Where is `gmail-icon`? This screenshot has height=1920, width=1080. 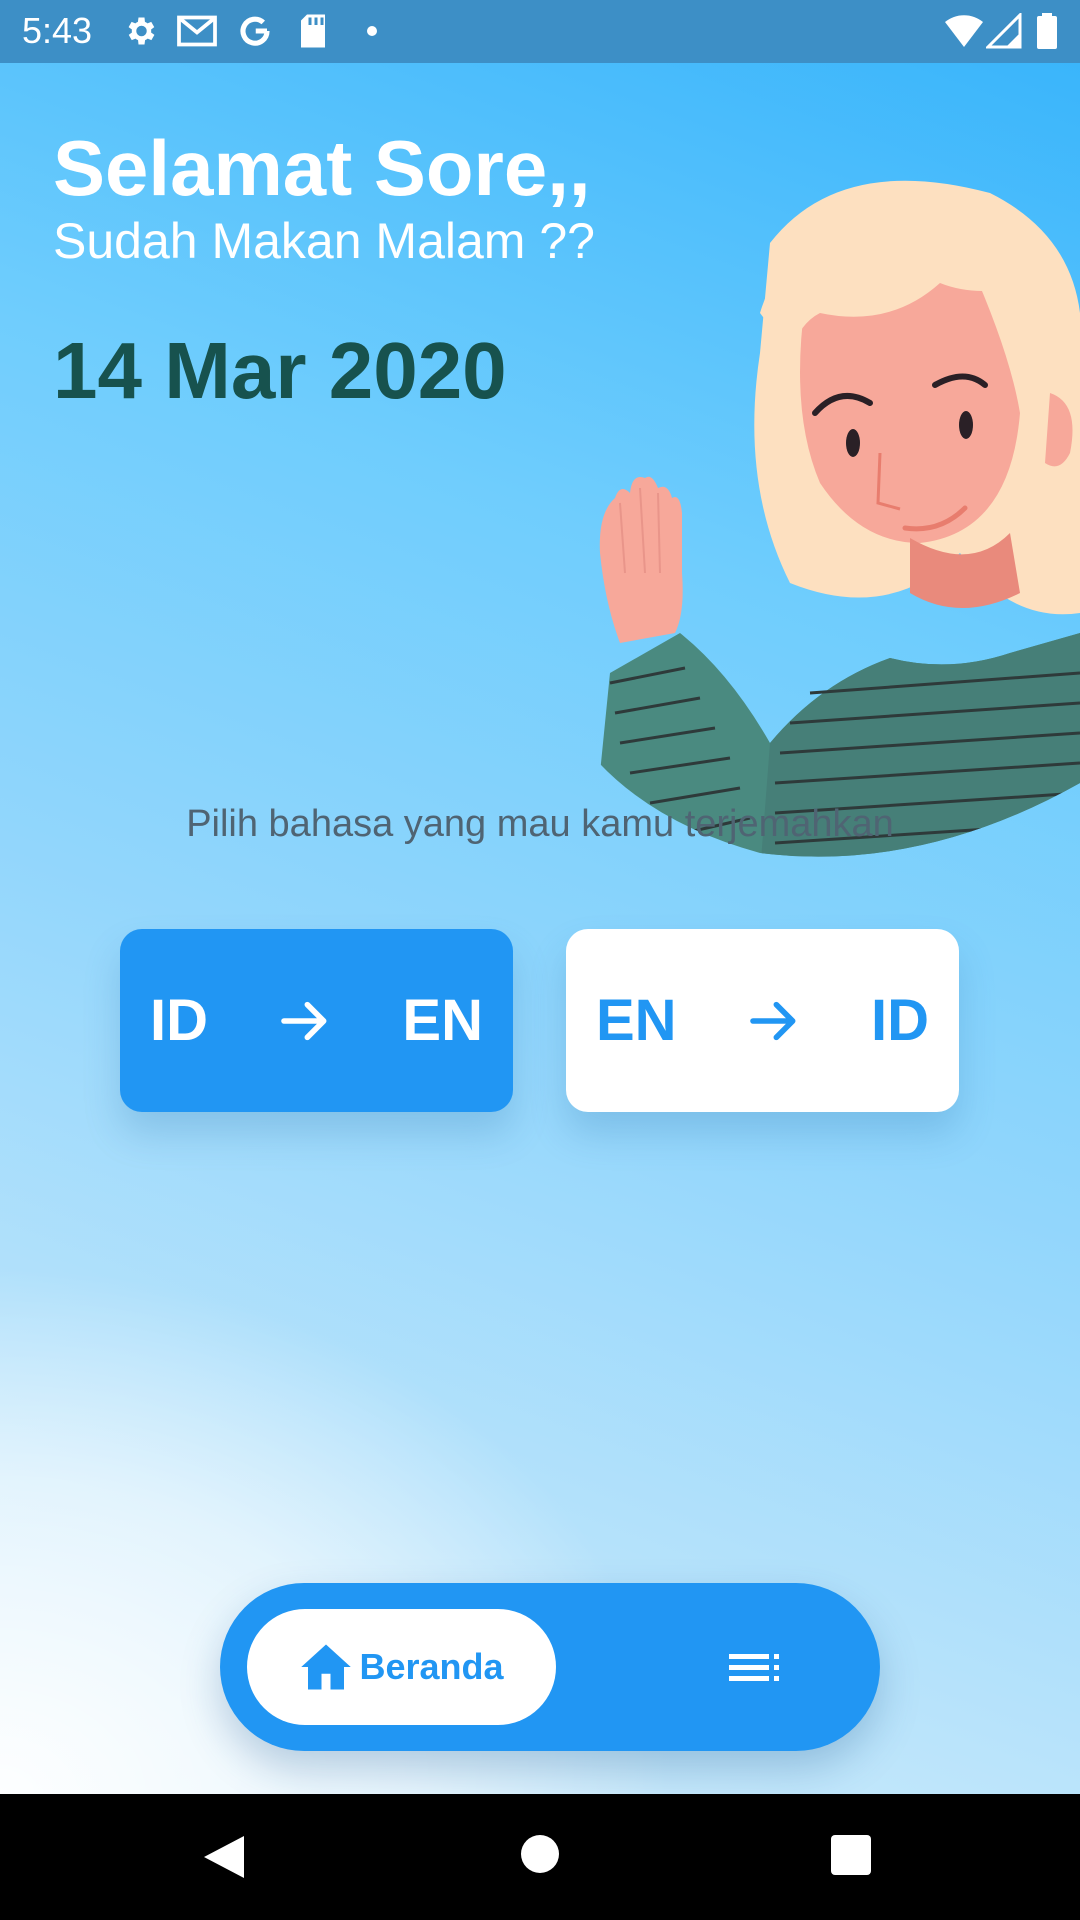
gmail-icon is located at coordinates (197, 31).